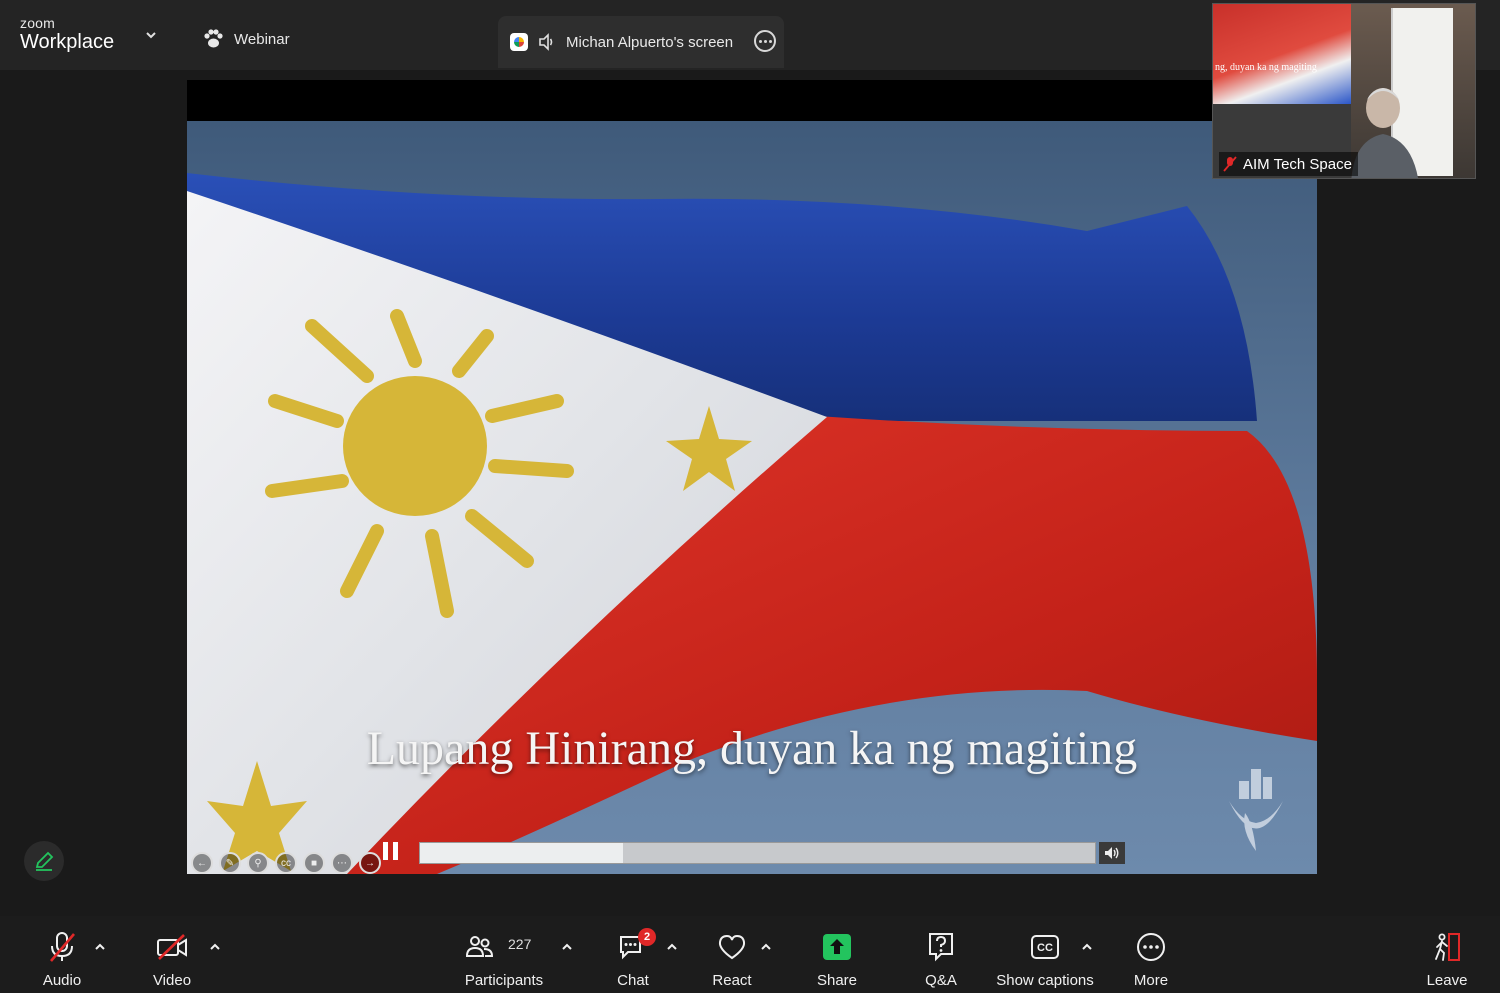 Image resolution: width=1500 pixels, height=993 pixels. Describe the element at coordinates (1087, 947) in the screenshot. I see `captions-options-caret-icon` at that location.